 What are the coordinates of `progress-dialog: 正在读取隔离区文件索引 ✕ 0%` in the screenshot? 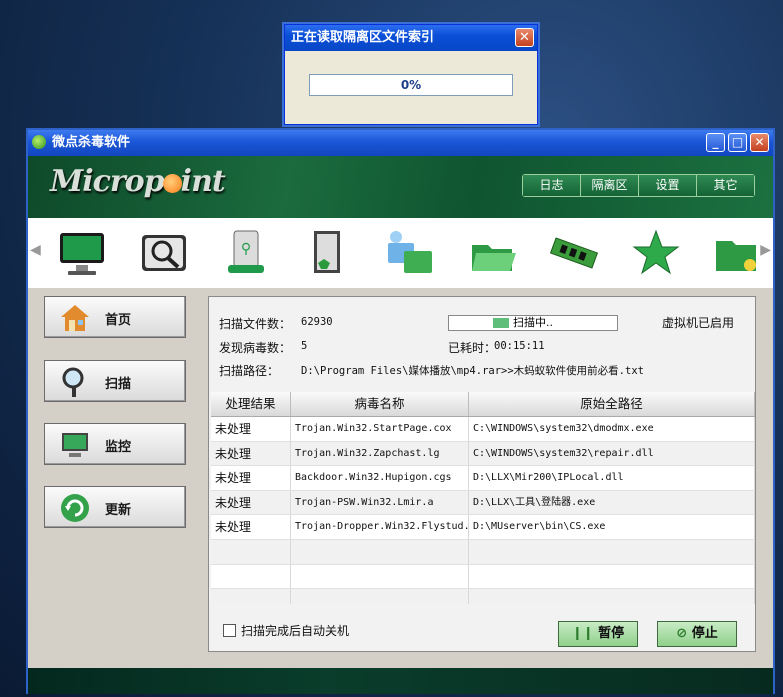 It's located at (411, 74).